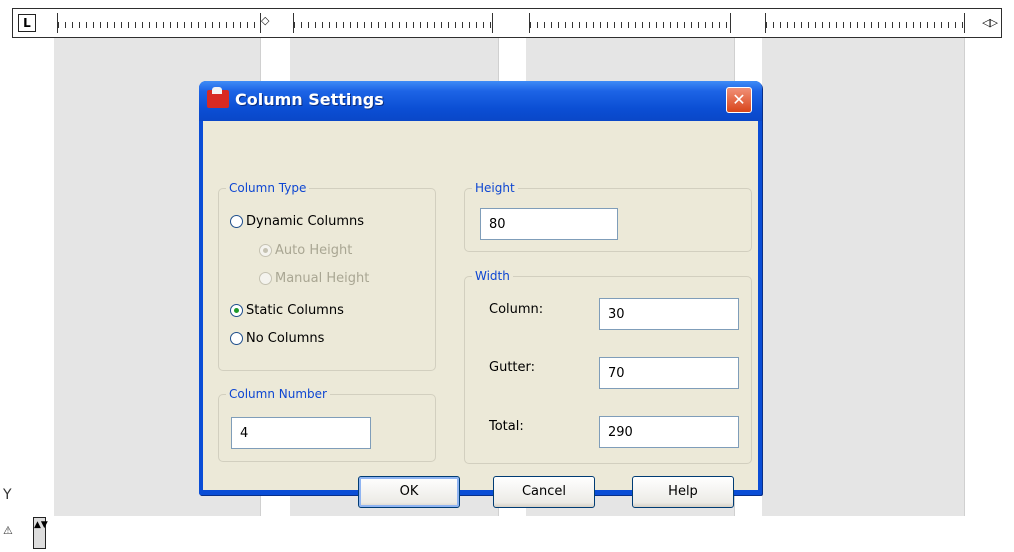 This screenshot has width=1014, height=552. I want to click on warning-icon: ⚠, so click(8, 530).